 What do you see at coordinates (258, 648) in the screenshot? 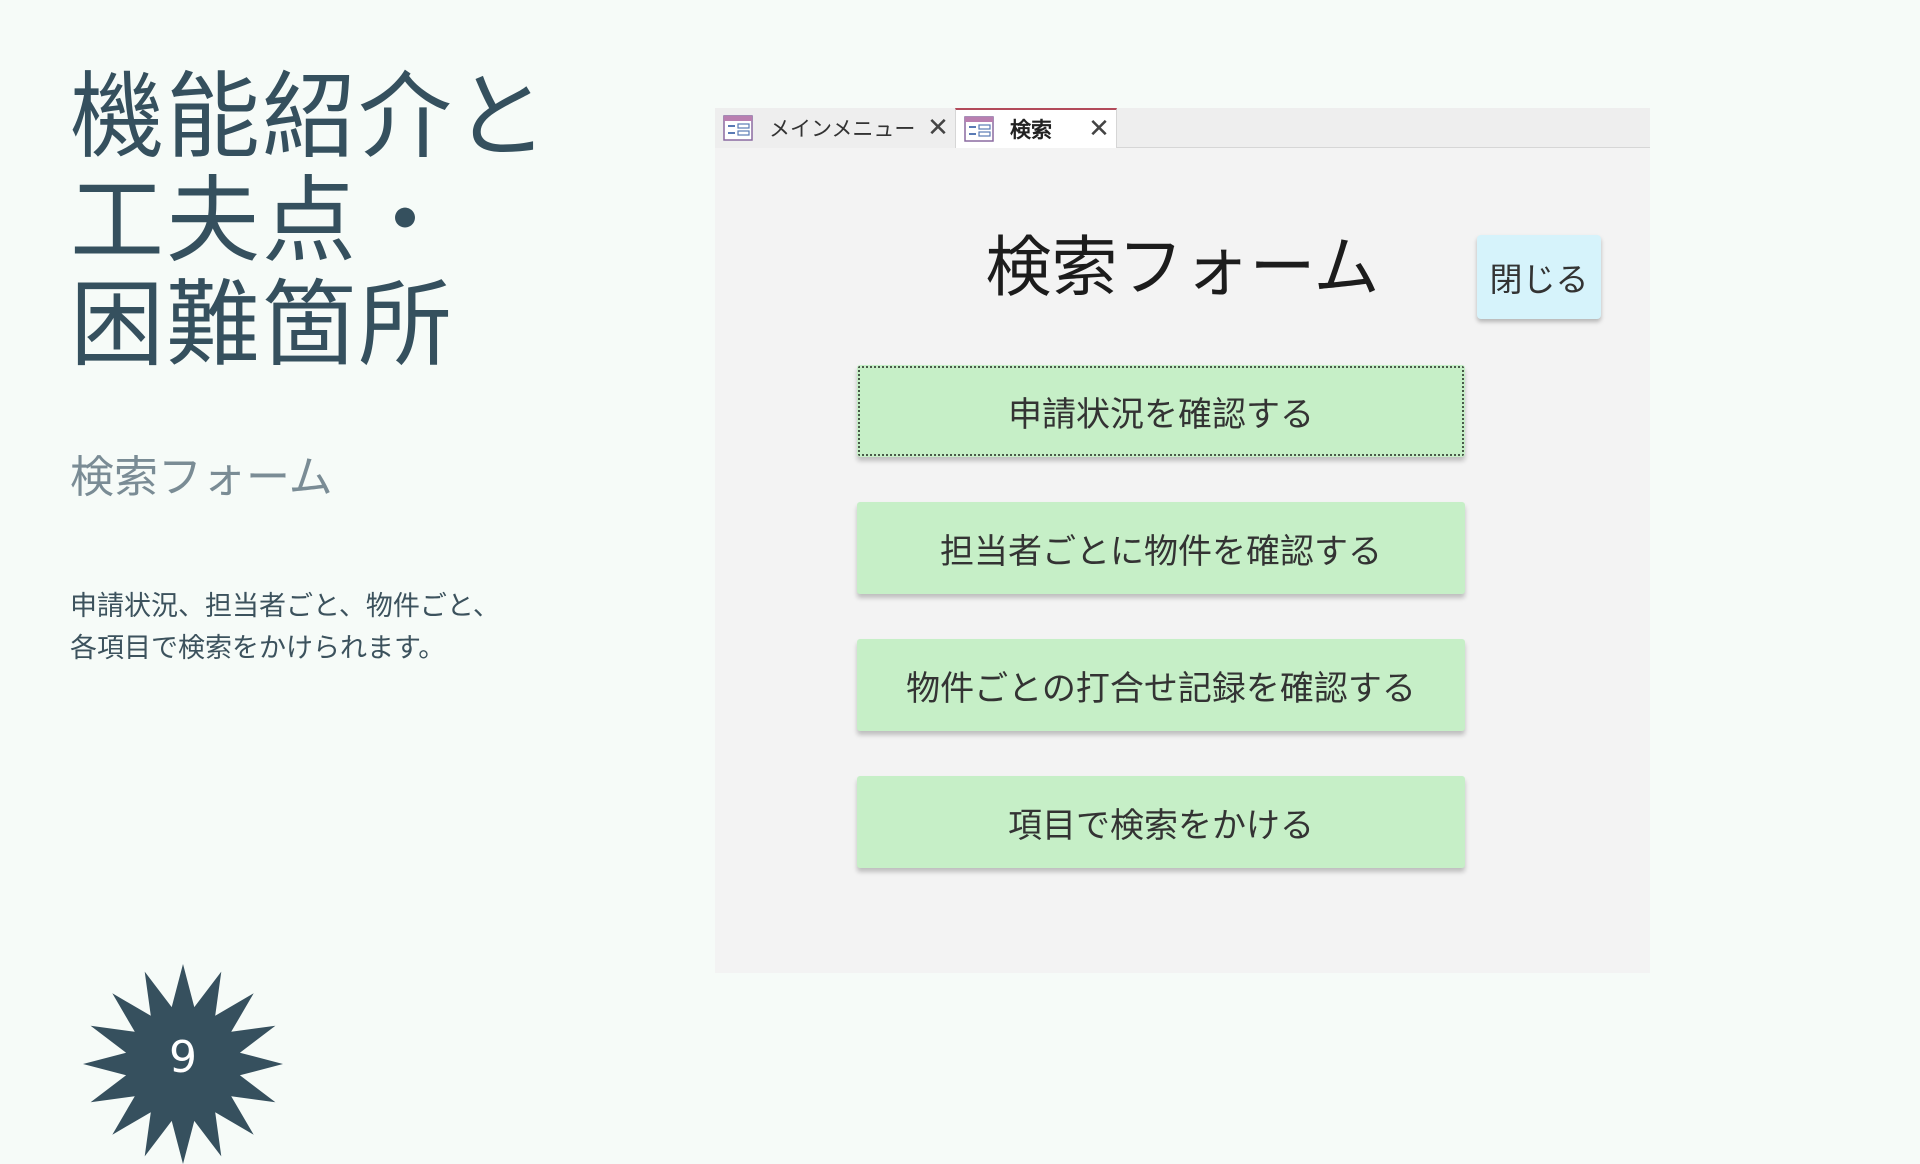
I see `slide-description-line: 各項目で検索をかけられます。` at bounding box center [258, 648].